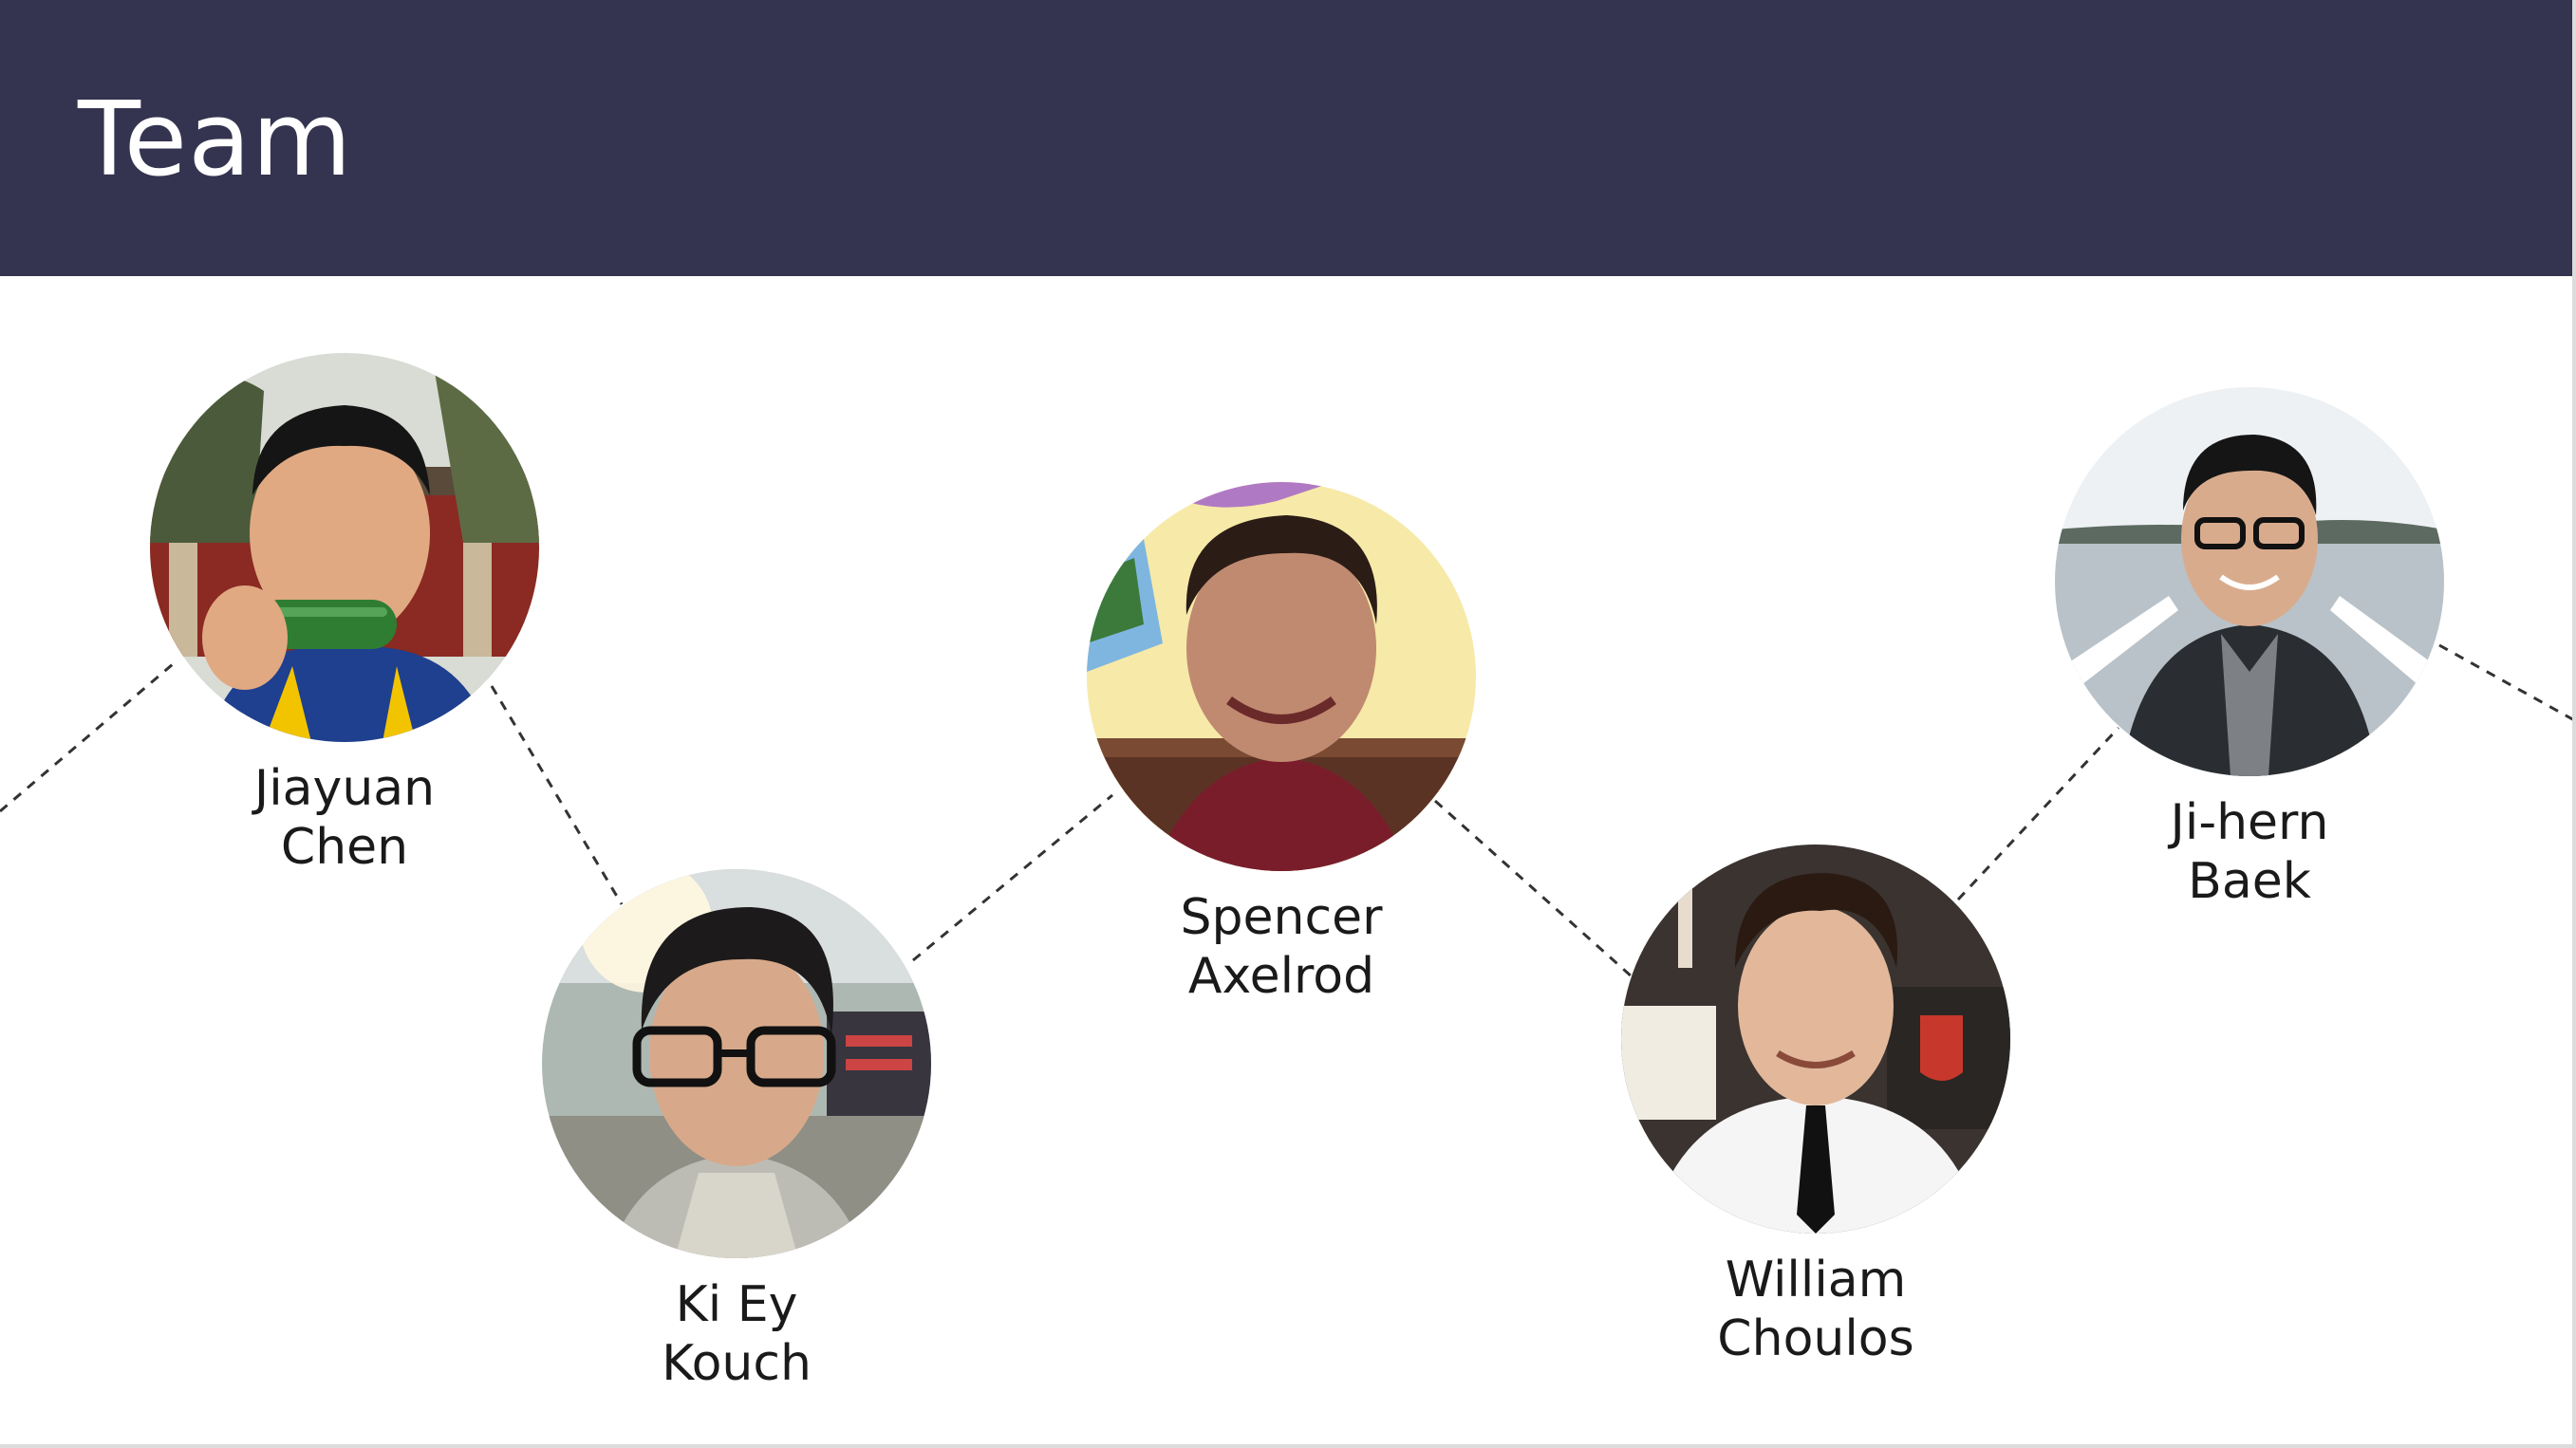 This screenshot has height=1448, width=2576. I want to click on team-member-william-choulos: William Choulos, so click(1816, 1106).